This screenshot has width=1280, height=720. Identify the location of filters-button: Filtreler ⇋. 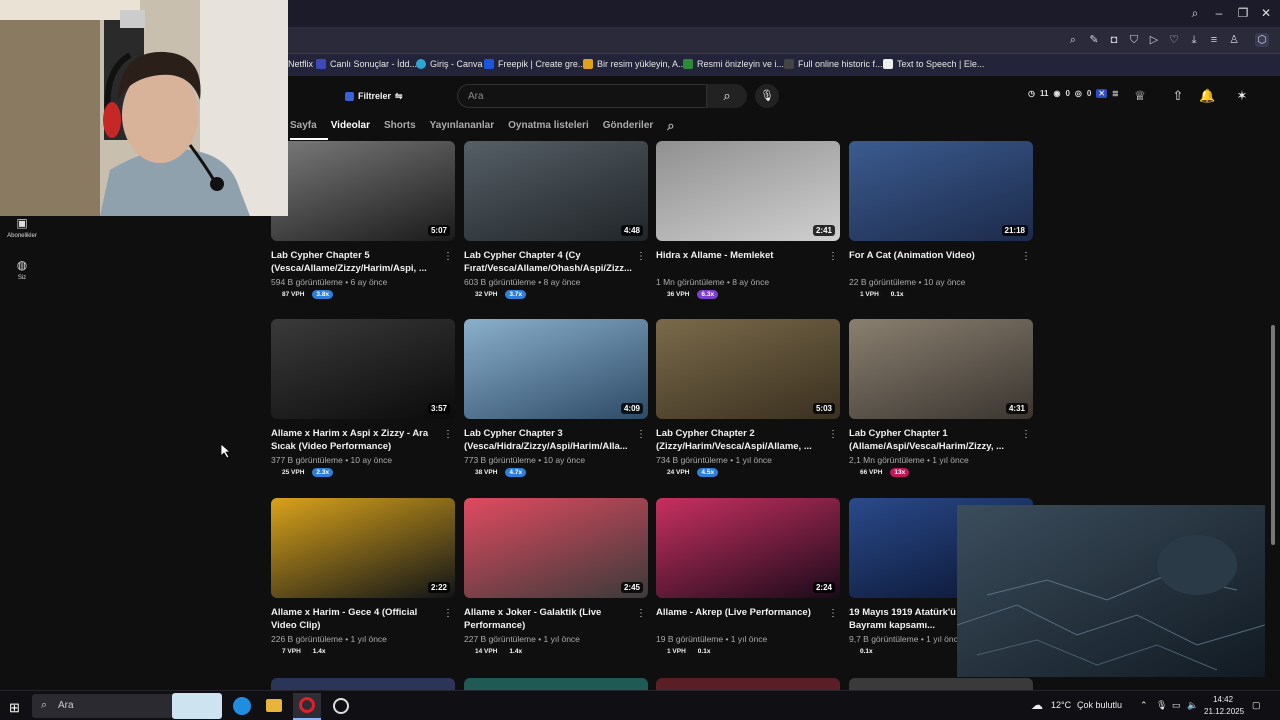
(374, 96).